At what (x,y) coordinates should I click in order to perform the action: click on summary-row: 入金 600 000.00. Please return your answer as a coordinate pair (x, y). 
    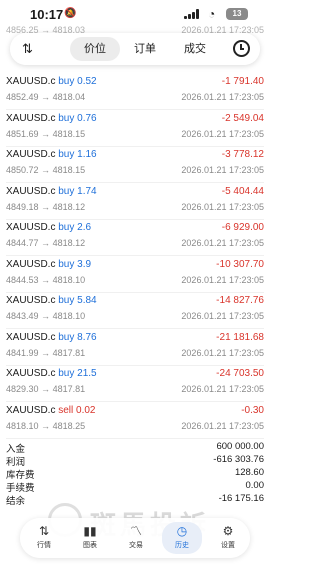
    Looking at the image, I should click on (135, 448).